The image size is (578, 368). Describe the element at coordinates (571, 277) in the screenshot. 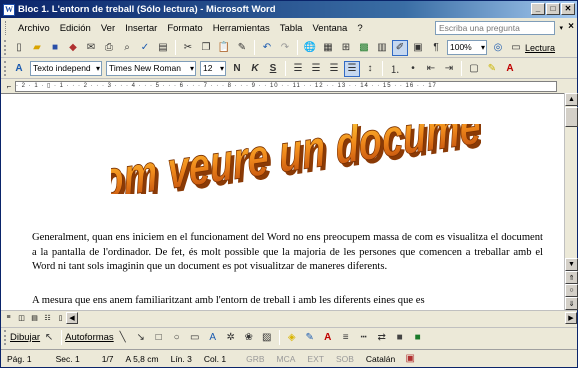

I see `previous-page-button: ⇑` at that location.